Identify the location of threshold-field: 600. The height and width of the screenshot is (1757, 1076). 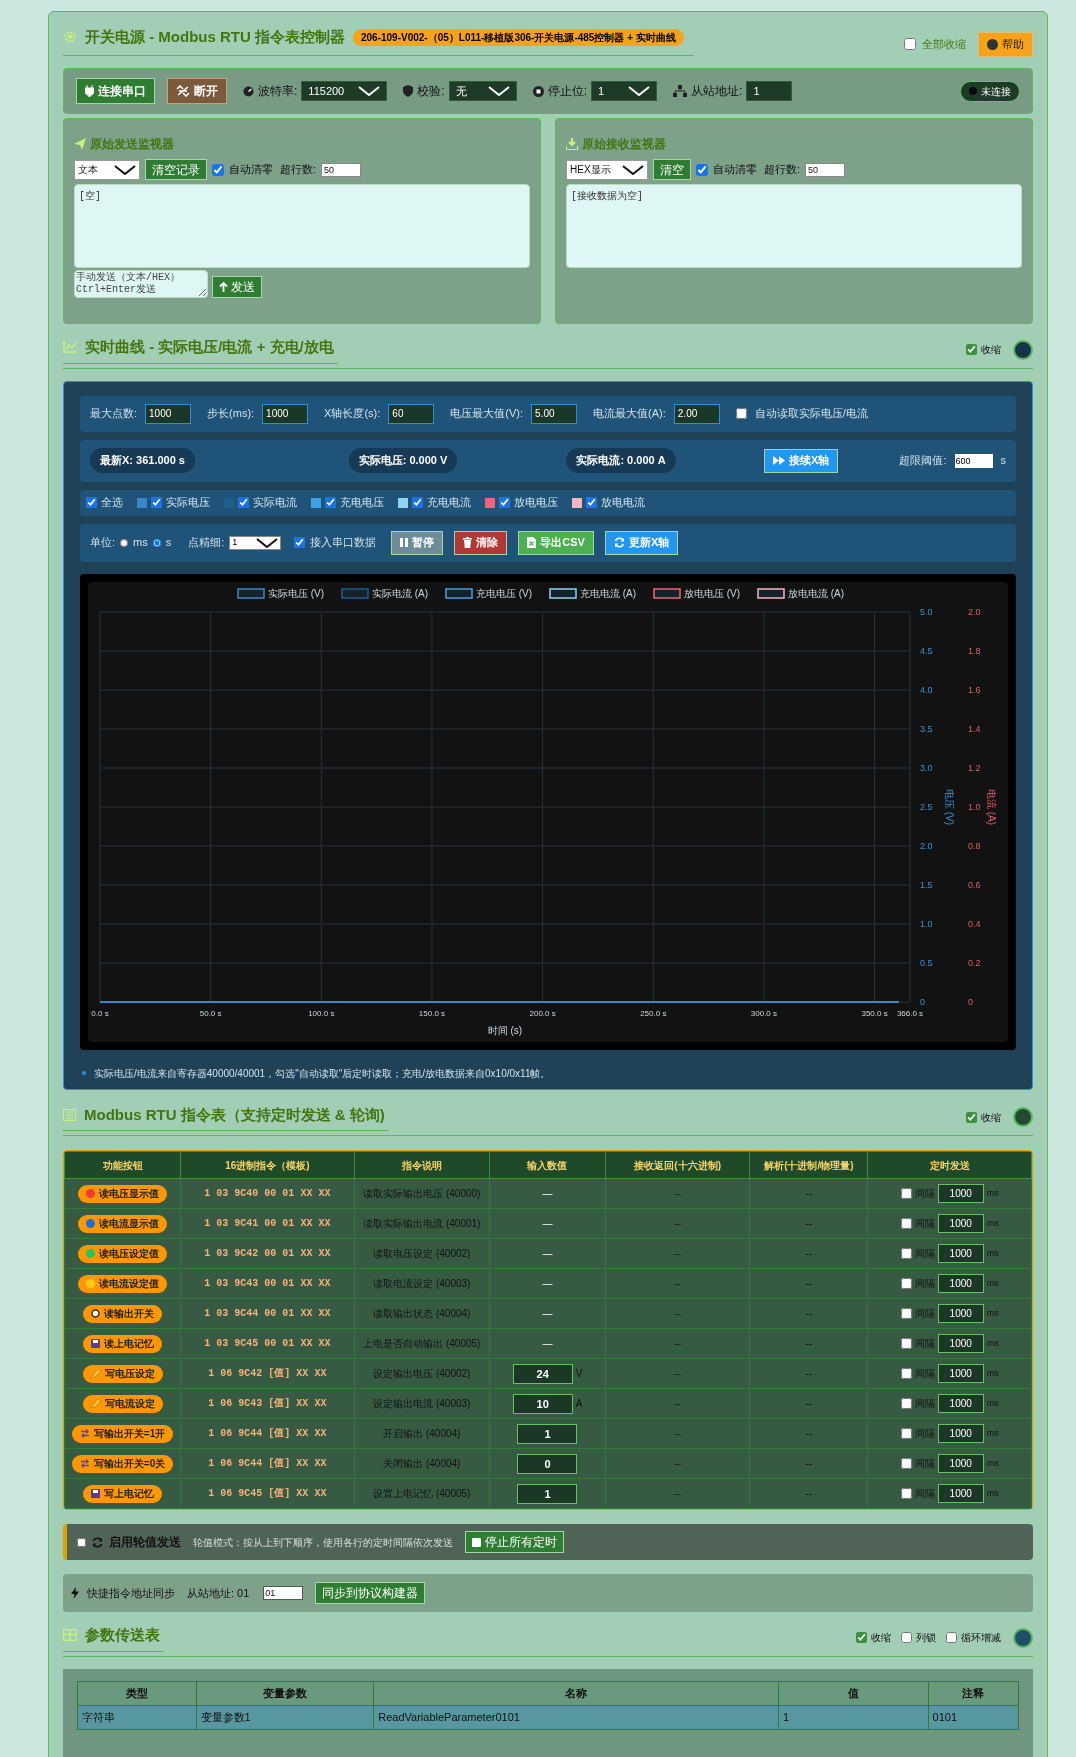
(973, 460).